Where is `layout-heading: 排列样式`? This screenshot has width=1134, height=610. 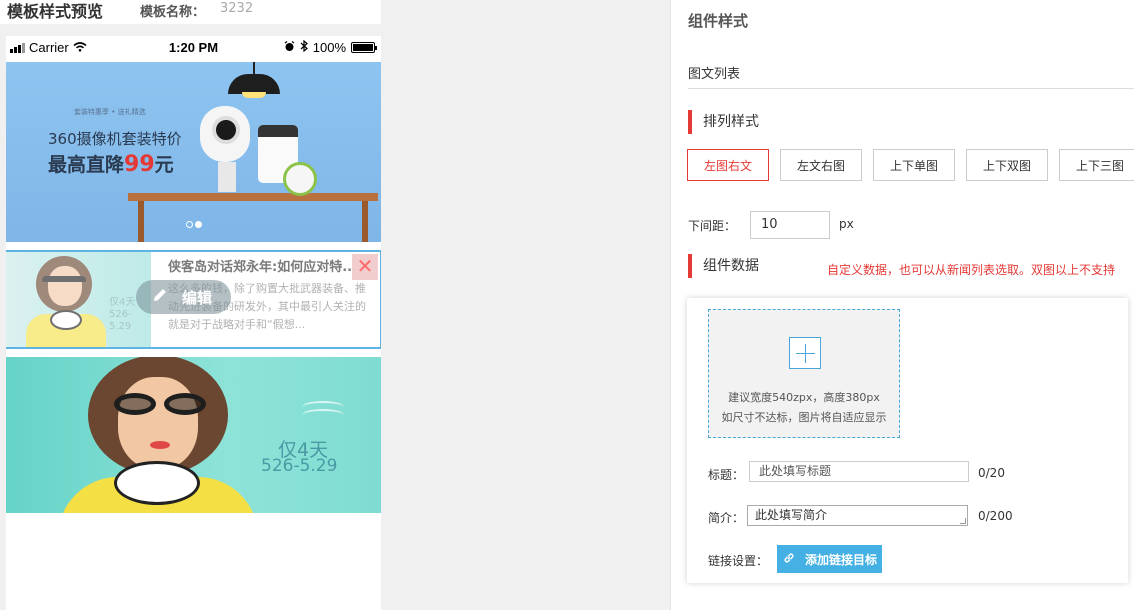
layout-heading: 排列样式 is located at coordinates (723, 122).